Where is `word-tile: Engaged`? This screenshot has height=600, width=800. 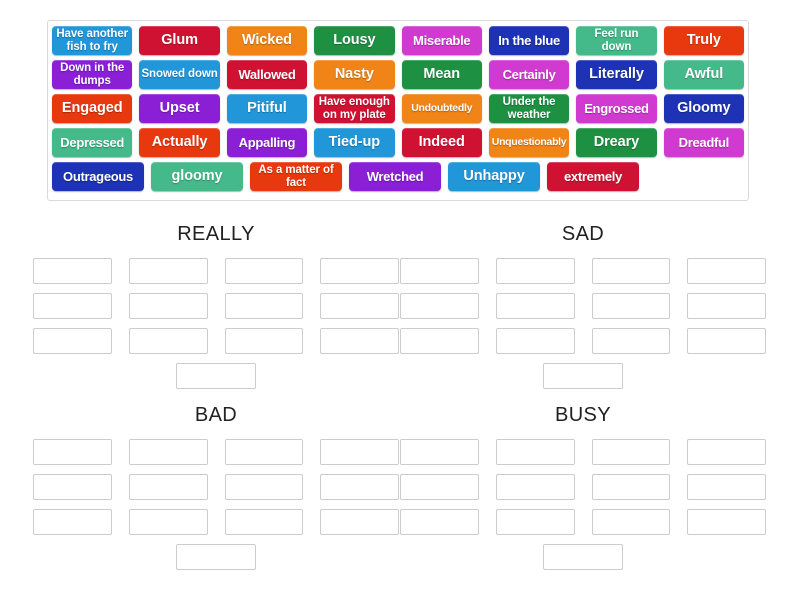
word-tile: Engaged is located at coordinates (92, 108).